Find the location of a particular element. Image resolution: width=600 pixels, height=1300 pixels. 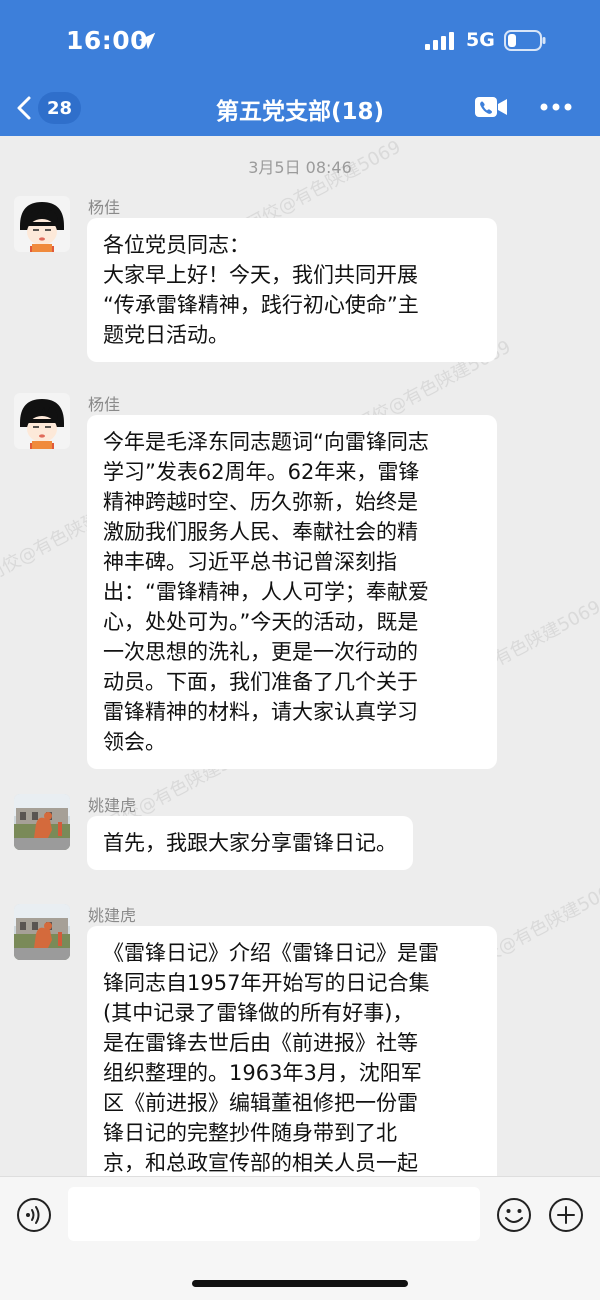

voice-input-icon is located at coordinates (34, 1215).